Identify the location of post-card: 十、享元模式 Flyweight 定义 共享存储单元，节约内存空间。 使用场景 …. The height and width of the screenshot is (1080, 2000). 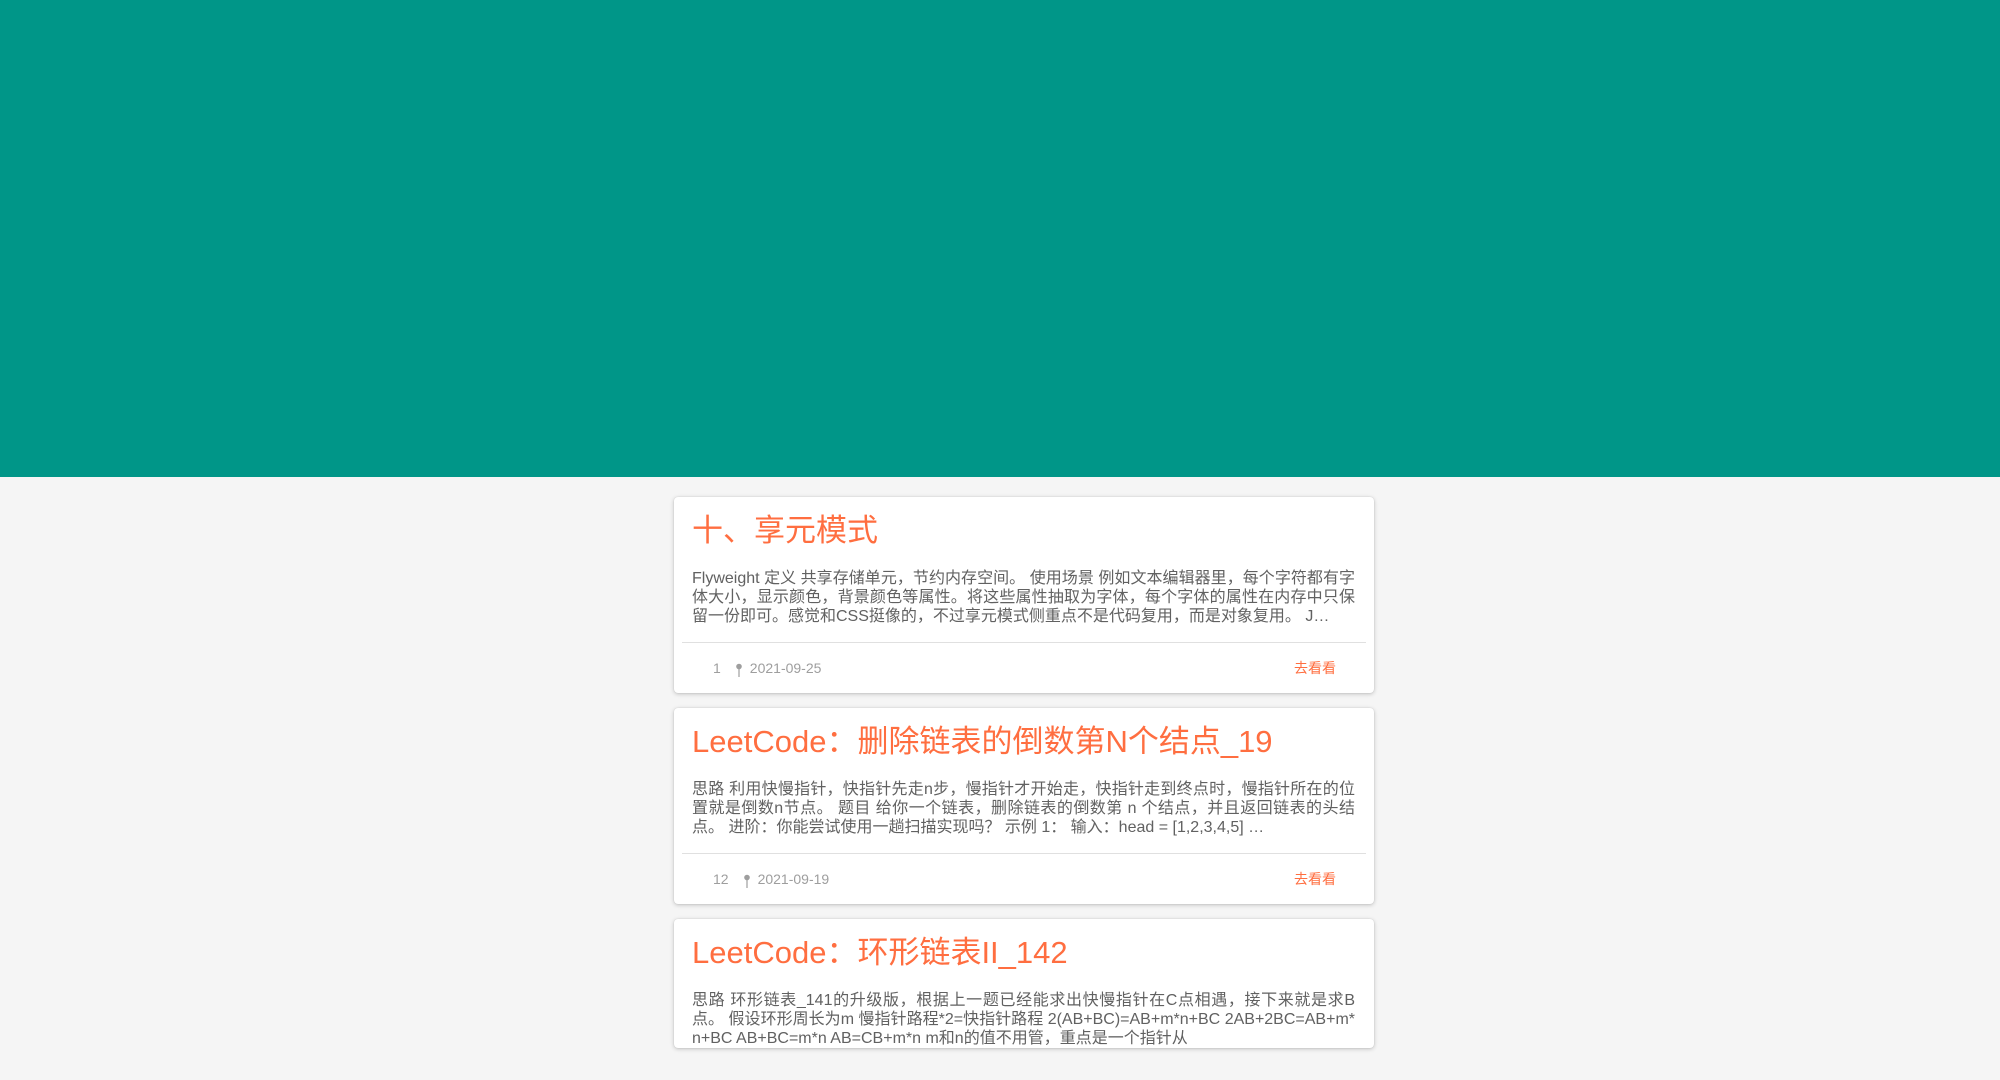
(1024, 595).